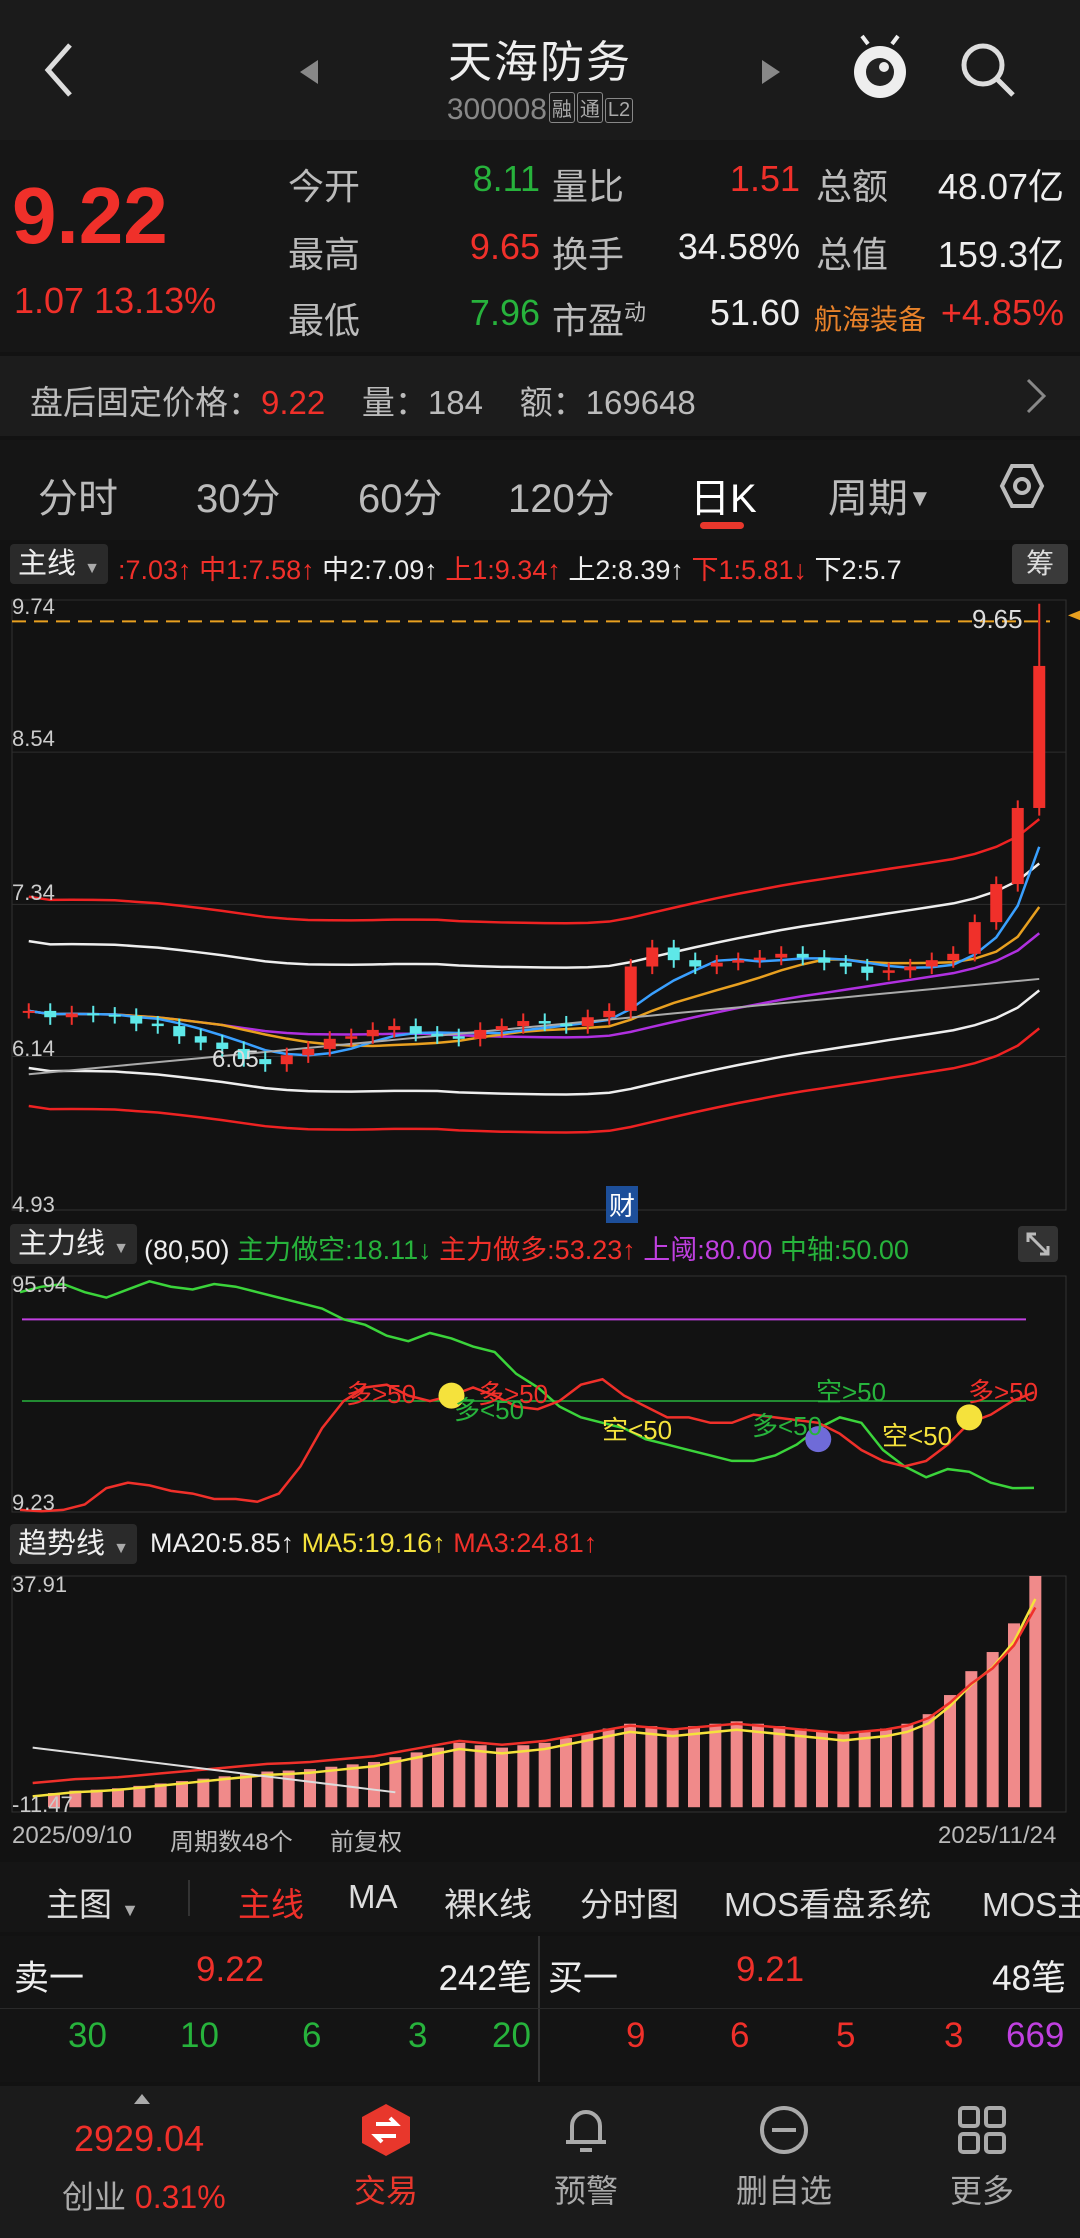 This screenshot has height=2238, width=1080. Describe the element at coordinates (73, 1244) in the screenshot. I see `force-indicator-button: 主力线 ▼` at that location.